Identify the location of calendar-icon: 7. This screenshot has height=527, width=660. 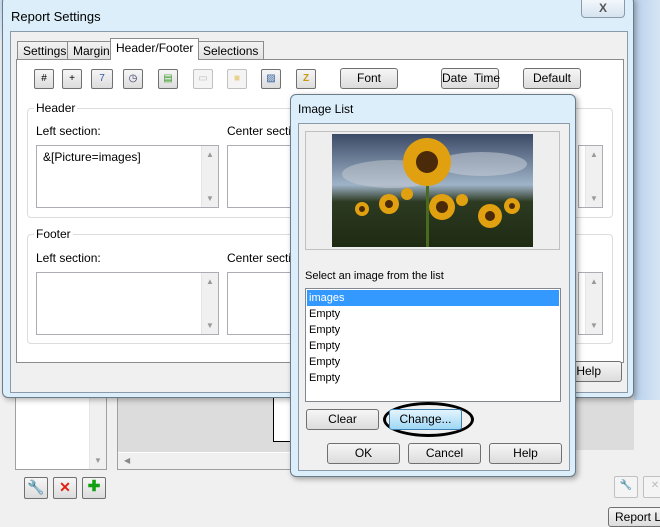
(102, 78).